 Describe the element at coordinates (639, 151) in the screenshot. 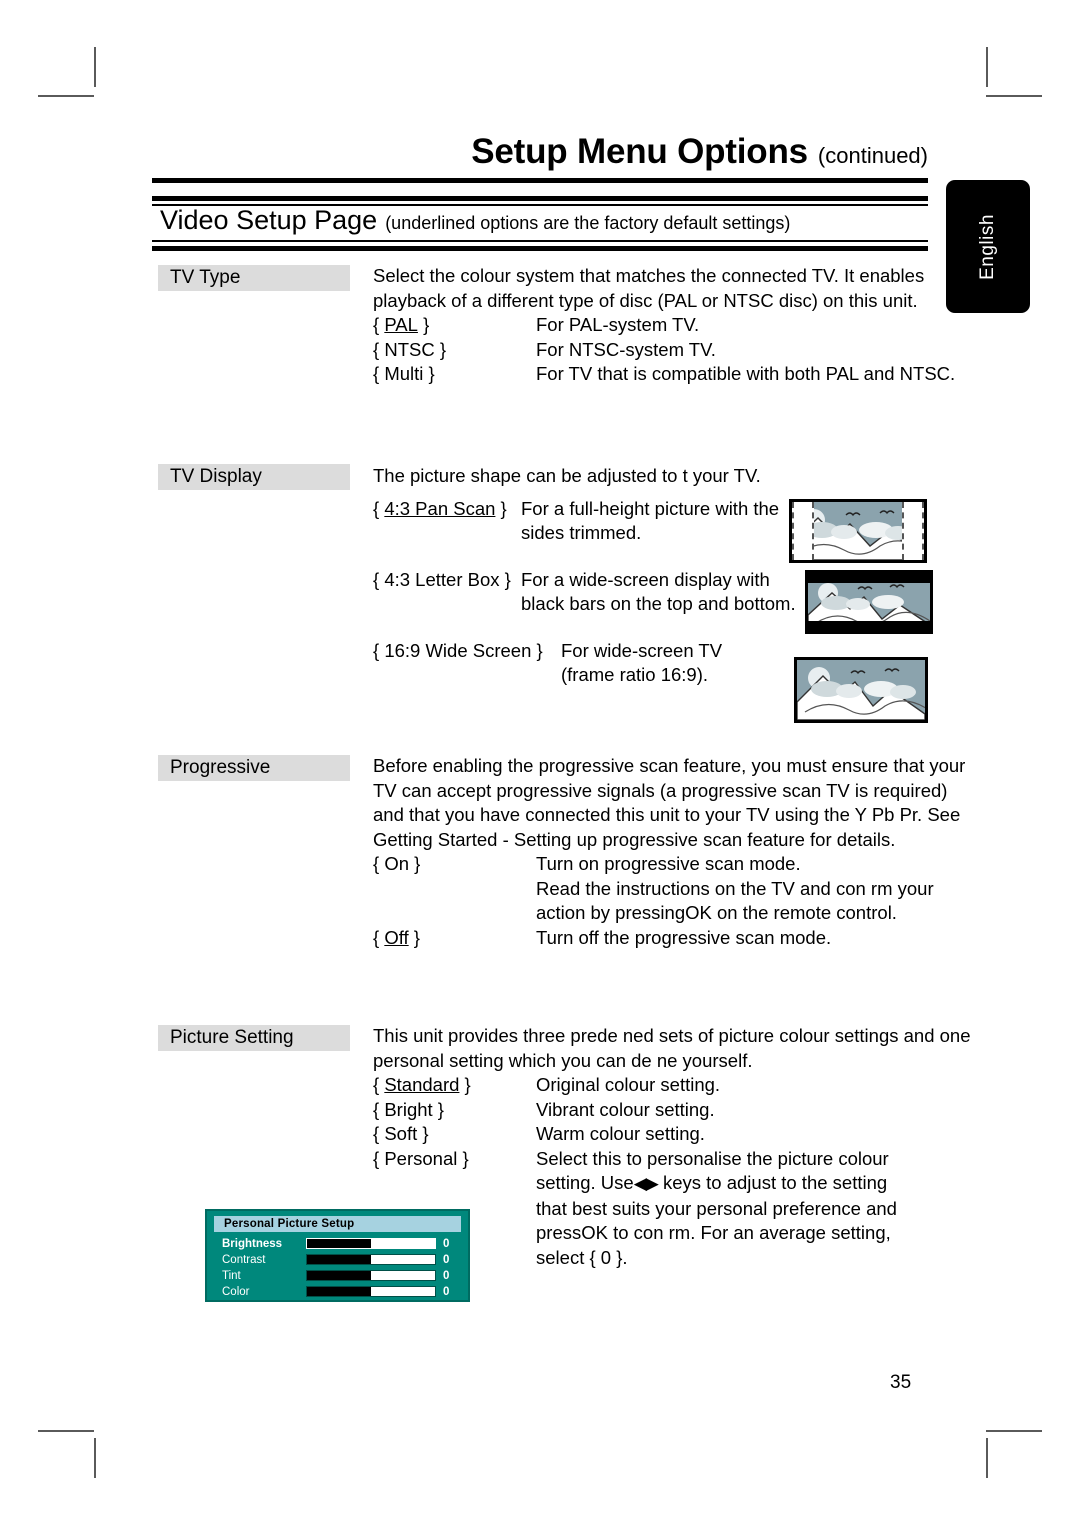

I see `page-title-text: Setup Menu Options` at that location.